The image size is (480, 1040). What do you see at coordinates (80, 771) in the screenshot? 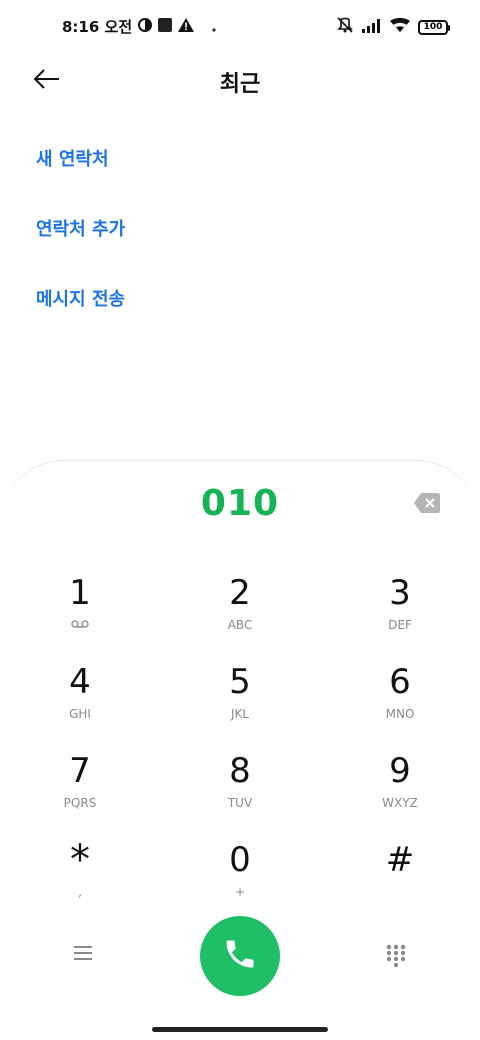
I see `key-digit: 7` at bounding box center [80, 771].